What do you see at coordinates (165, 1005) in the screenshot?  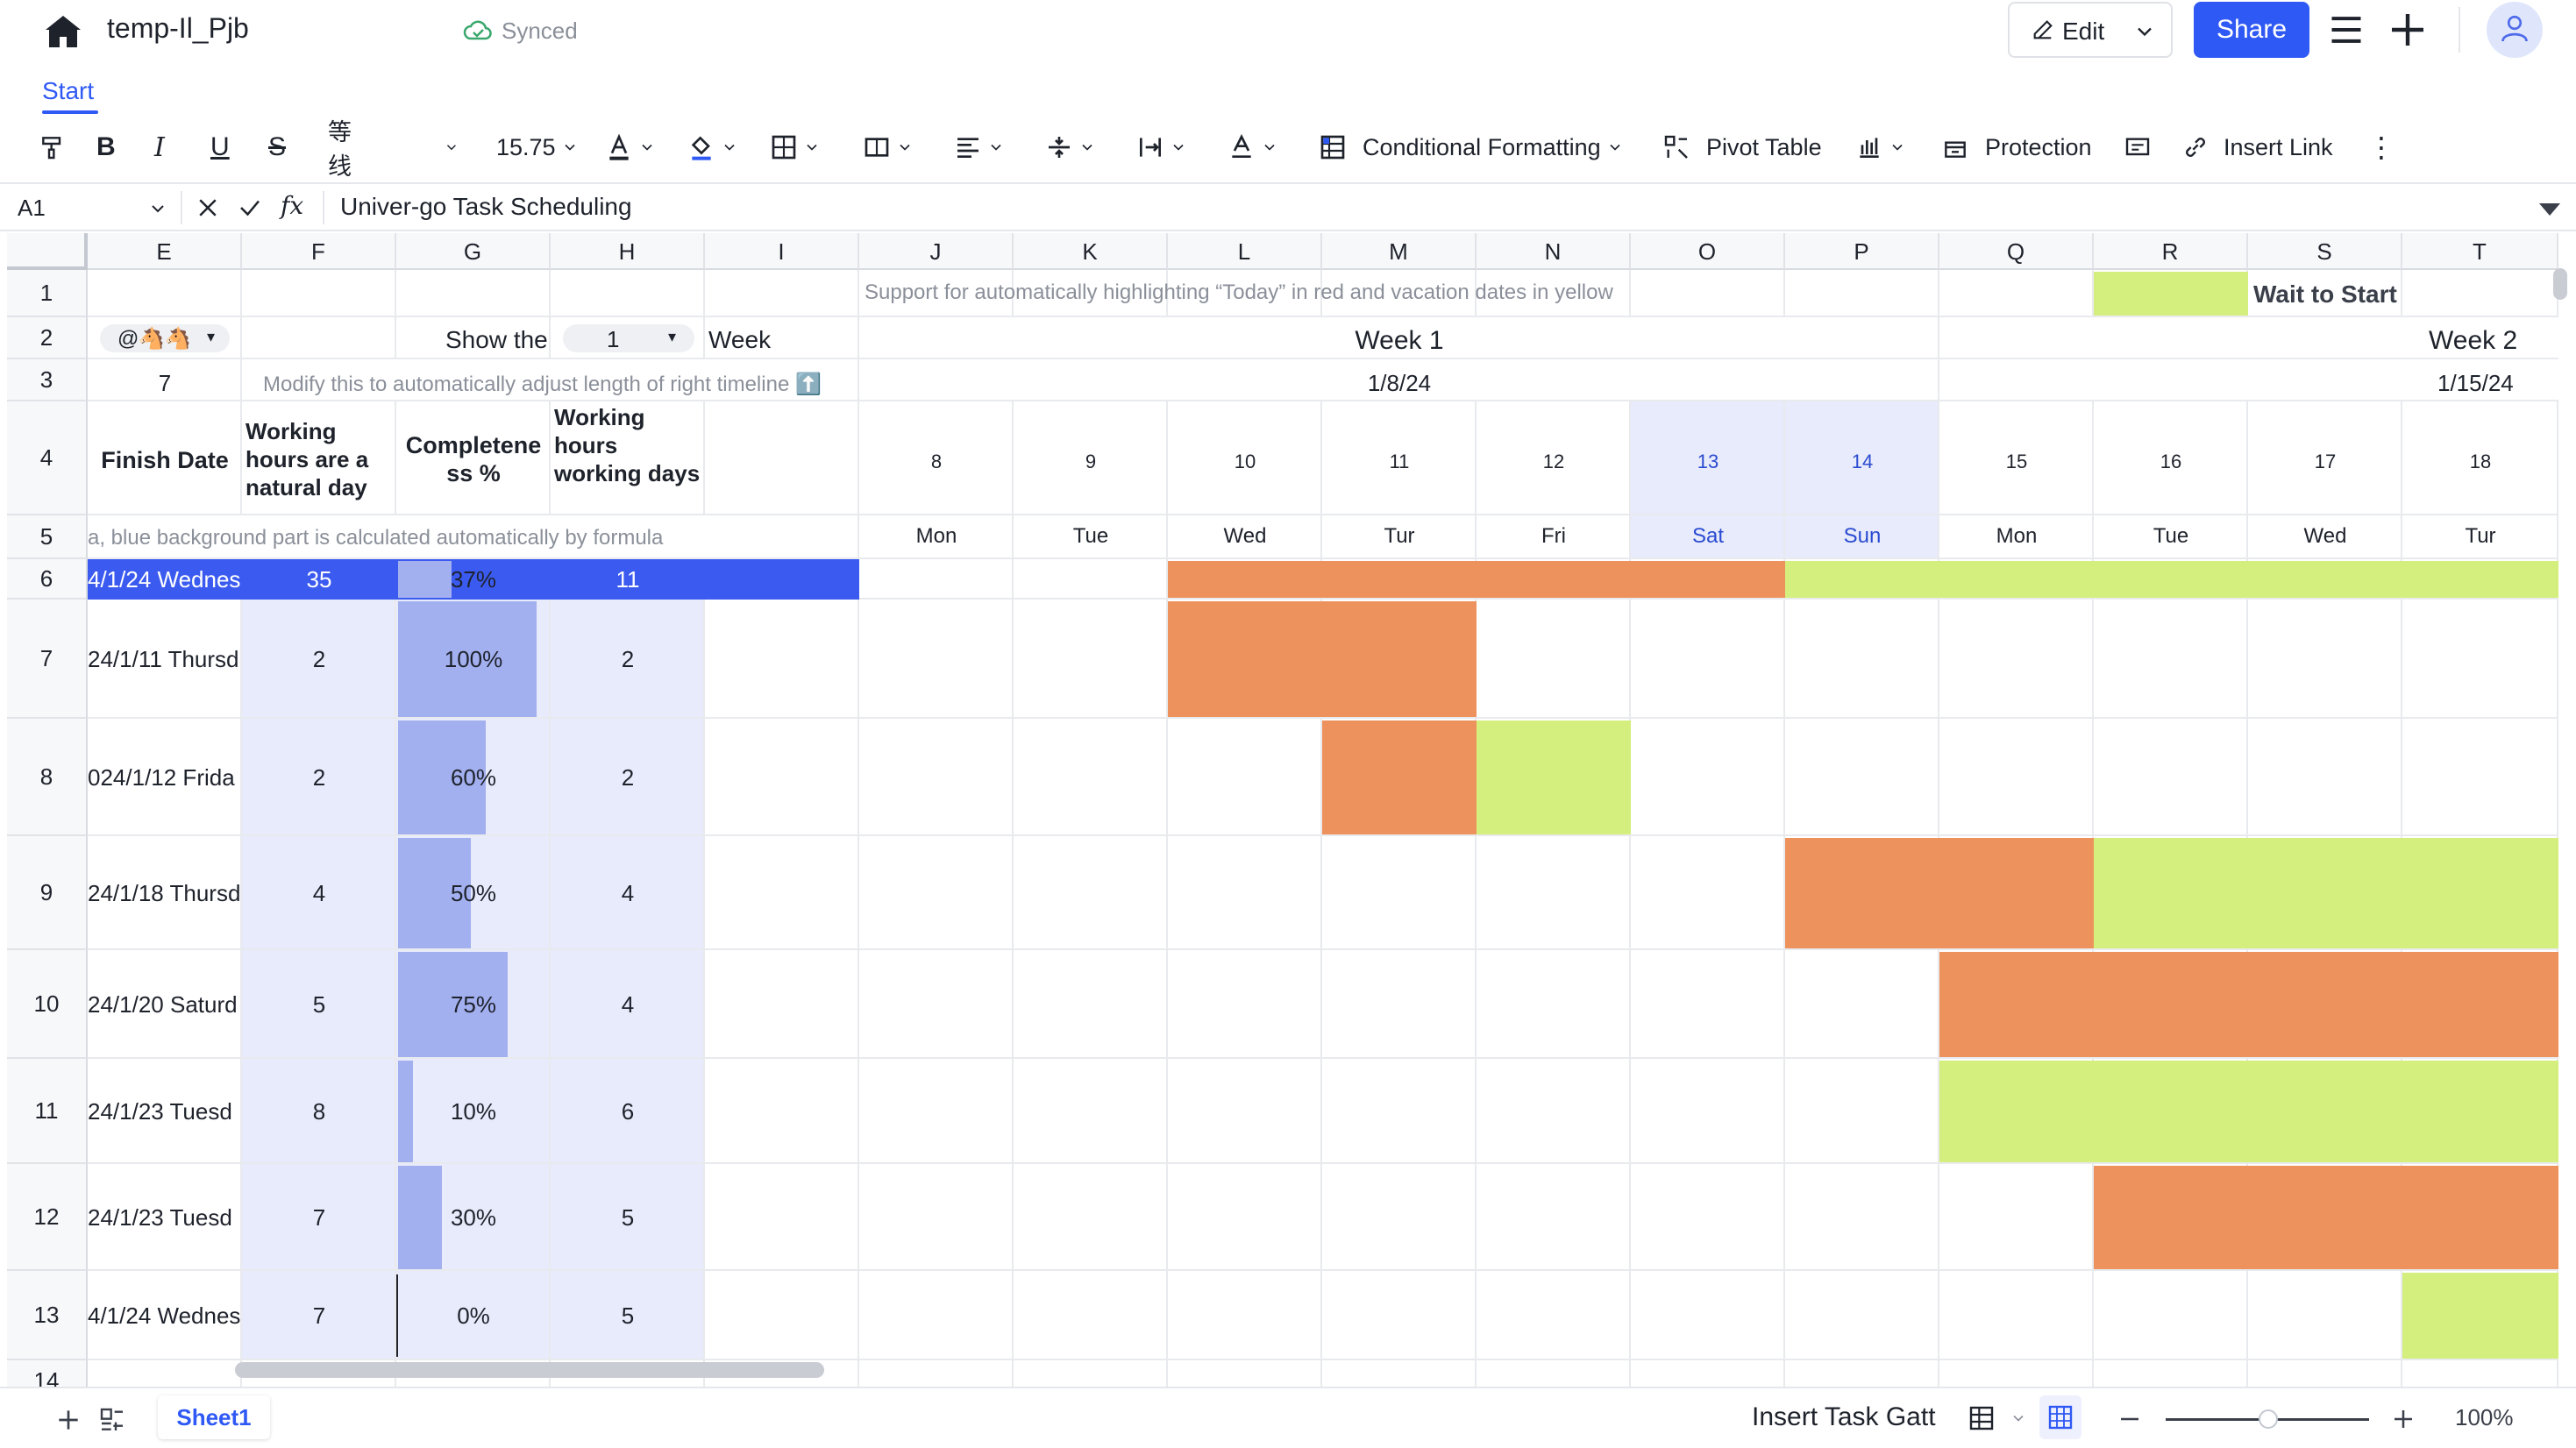 I see `task-finish-date: 24/1/20 Saturd` at bounding box center [165, 1005].